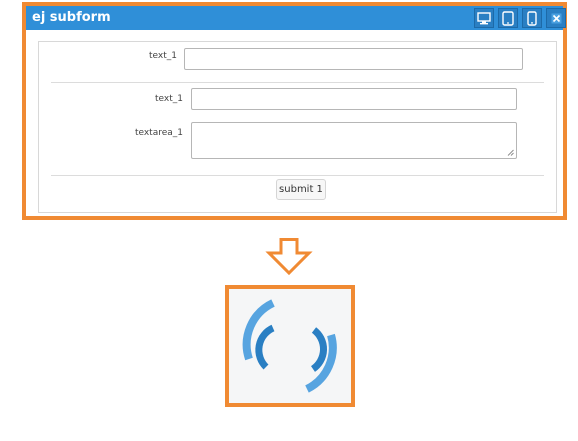  I want to click on subform-top-divider, so click(297, 82).